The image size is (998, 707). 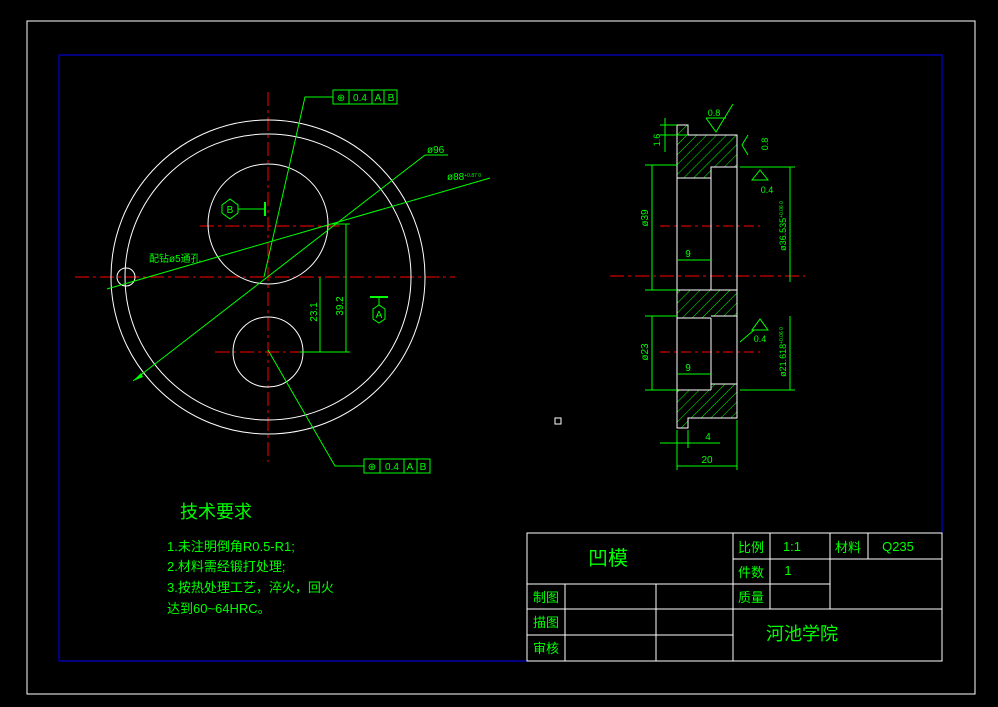 What do you see at coordinates (379, 315) in the screenshot?
I see `datum-a-label: A` at bounding box center [379, 315].